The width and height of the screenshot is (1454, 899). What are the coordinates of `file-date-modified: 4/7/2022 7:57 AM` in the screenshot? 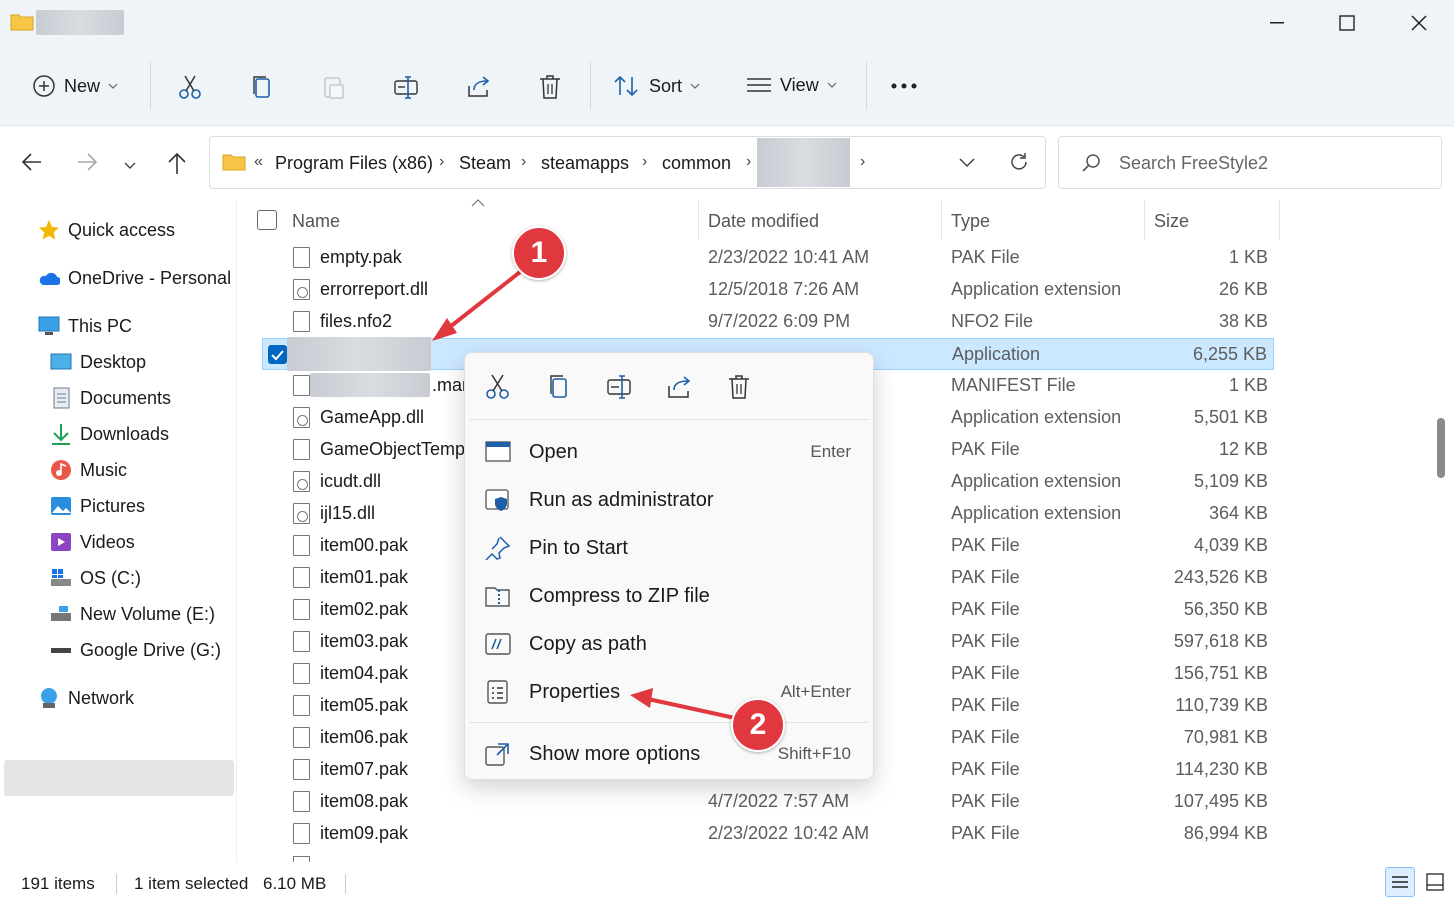 It's located at (779, 801).